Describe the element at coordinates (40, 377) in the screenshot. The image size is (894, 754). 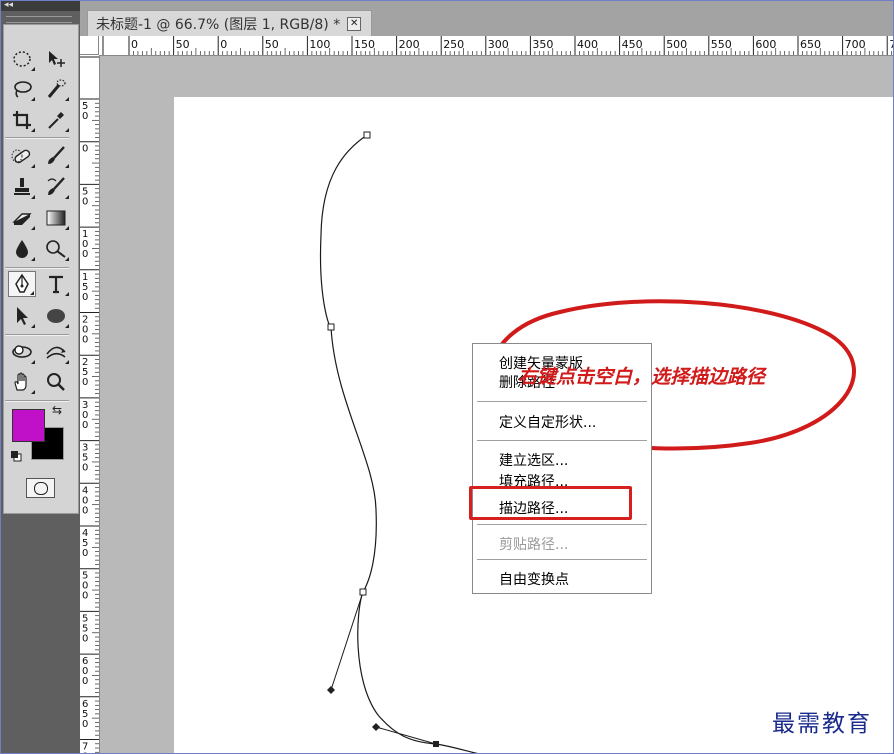
I see `tools-panel: ◂◂ ⇆` at that location.